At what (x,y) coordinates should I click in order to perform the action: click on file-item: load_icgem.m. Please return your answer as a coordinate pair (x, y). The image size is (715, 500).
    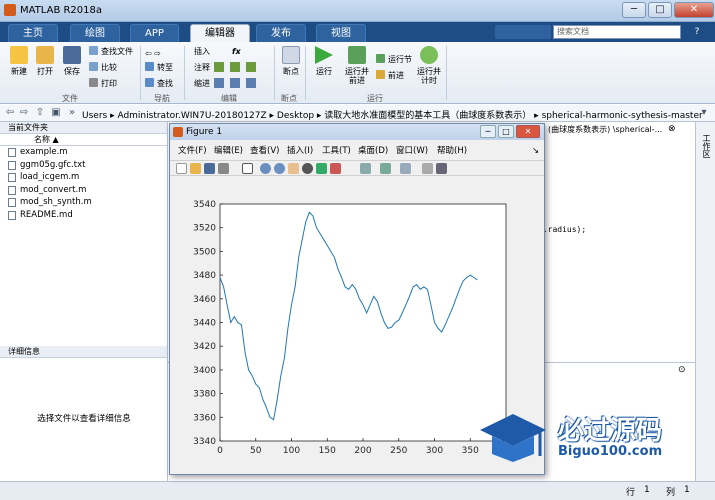
    Looking at the image, I should click on (83, 177).